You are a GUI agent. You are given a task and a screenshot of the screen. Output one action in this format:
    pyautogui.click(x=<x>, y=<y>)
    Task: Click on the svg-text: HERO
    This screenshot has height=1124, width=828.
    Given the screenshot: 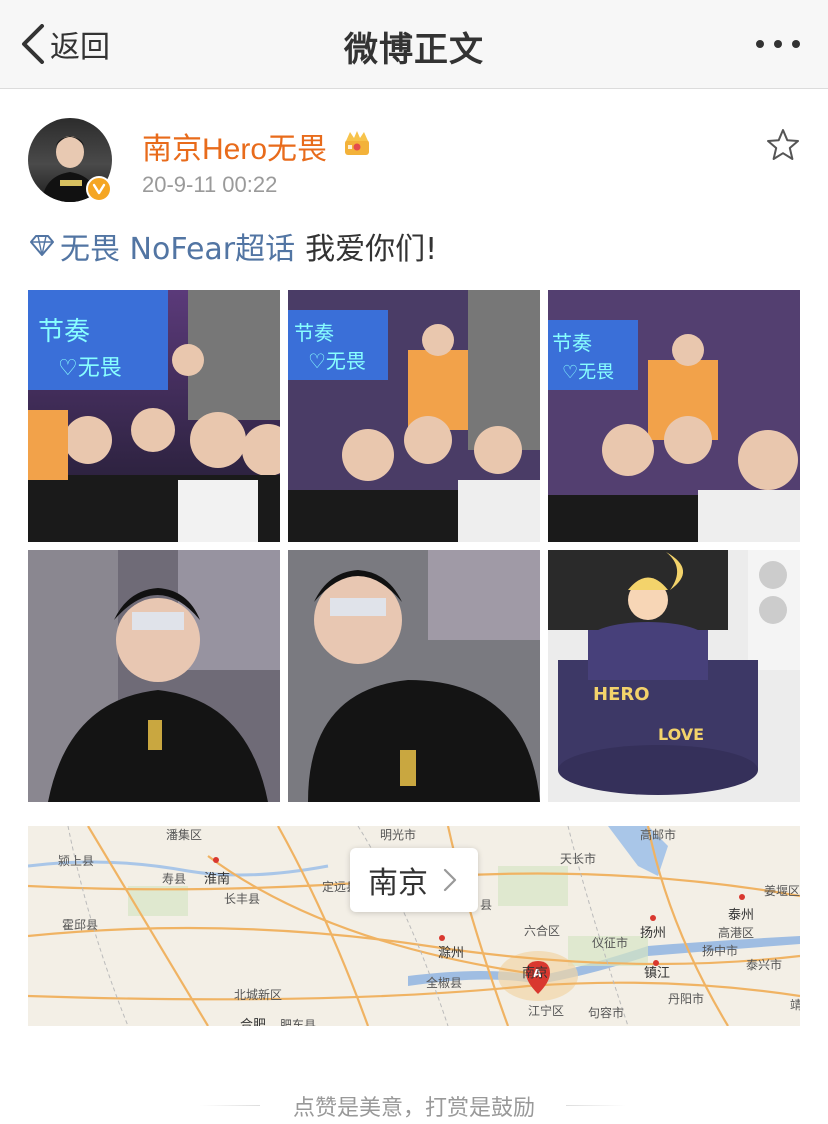 What is the action you would take?
    pyautogui.click(x=621, y=694)
    